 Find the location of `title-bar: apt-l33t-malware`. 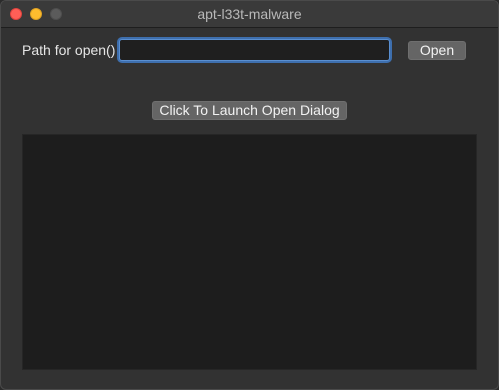

title-bar: apt-l33t-malware is located at coordinates (249, 14).